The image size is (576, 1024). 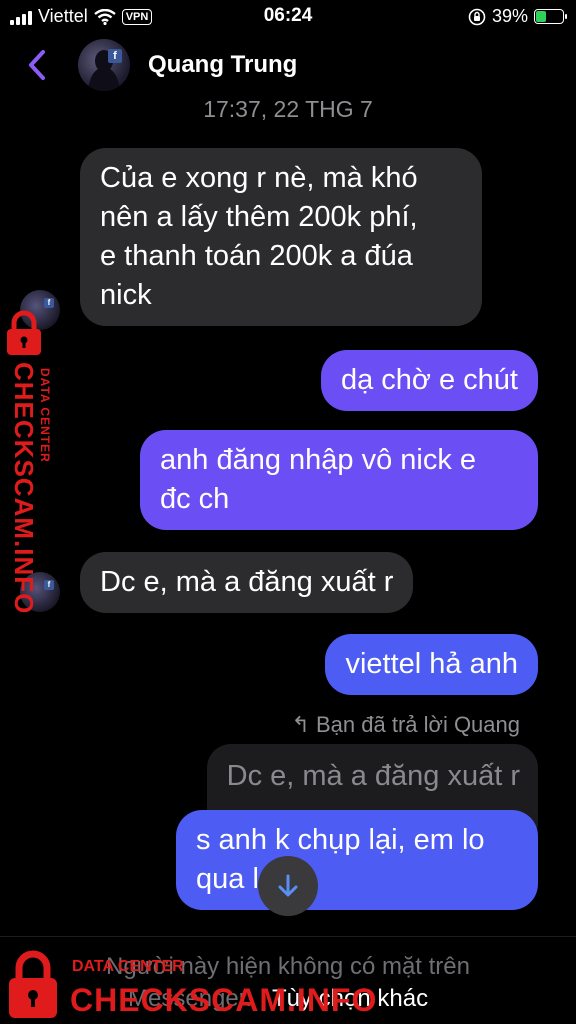 I want to click on reply-note-text: Bạn đã trả lời Quang, so click(x=418, y=724).